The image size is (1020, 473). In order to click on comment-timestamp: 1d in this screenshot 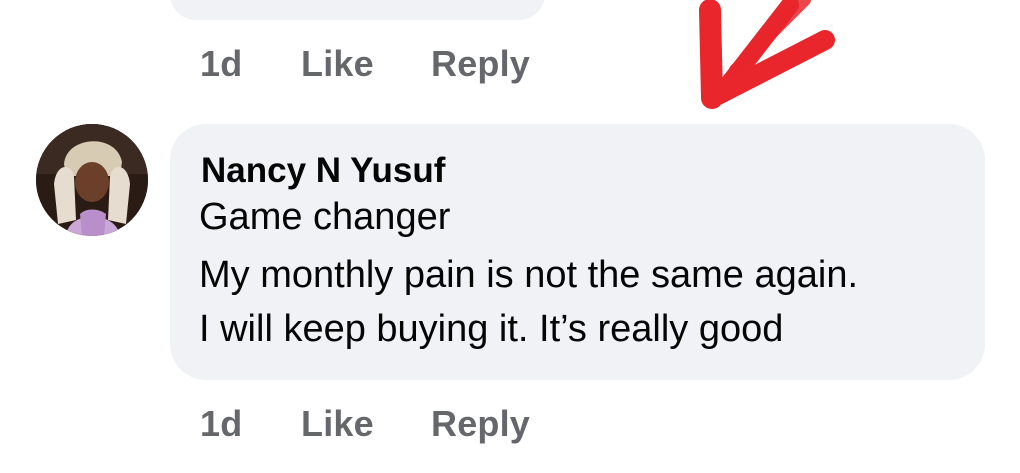, I will do `click(250, 424)`.